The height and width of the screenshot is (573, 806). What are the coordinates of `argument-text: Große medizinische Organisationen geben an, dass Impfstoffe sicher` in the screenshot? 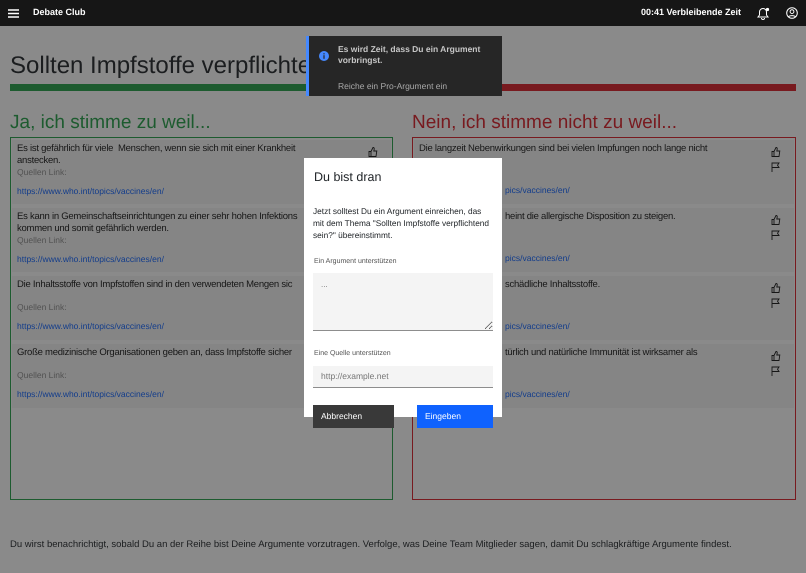 It's located at (154, 353).